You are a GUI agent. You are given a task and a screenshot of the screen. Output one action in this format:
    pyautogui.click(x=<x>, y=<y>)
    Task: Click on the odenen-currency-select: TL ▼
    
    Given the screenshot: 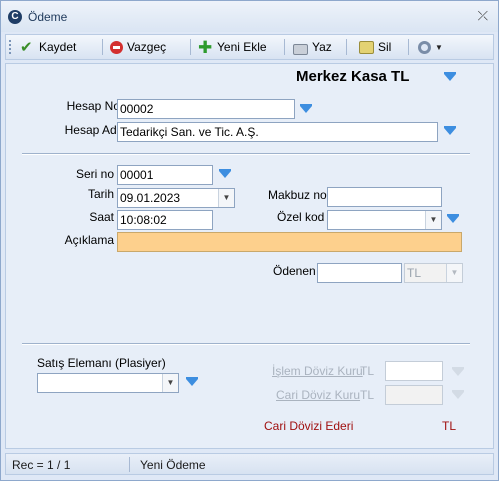 What is the action you would take?
    pyautogui.click(x=433, y=273)
    